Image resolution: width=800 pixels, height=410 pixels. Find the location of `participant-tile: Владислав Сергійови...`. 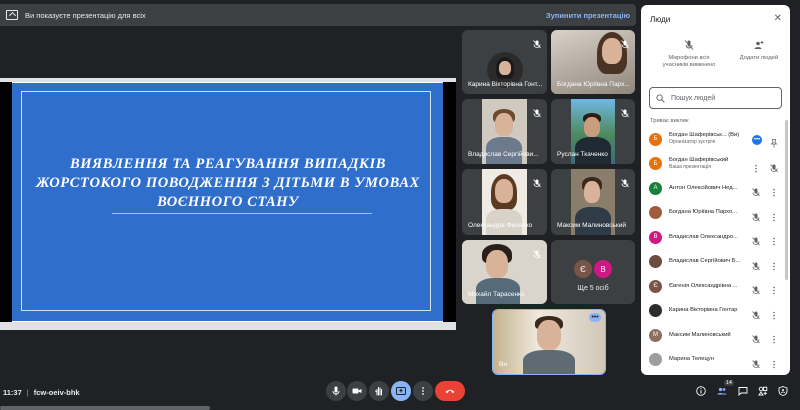

participant-tile: Владислав Сергійови... is located at coordinates (504, 131).